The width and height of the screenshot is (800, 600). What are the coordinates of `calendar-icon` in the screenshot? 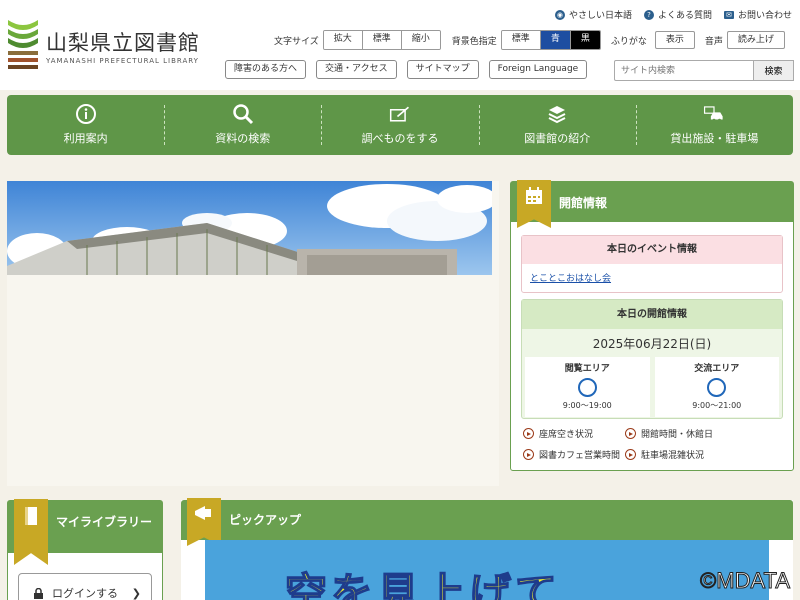 It's located at (534, 204).